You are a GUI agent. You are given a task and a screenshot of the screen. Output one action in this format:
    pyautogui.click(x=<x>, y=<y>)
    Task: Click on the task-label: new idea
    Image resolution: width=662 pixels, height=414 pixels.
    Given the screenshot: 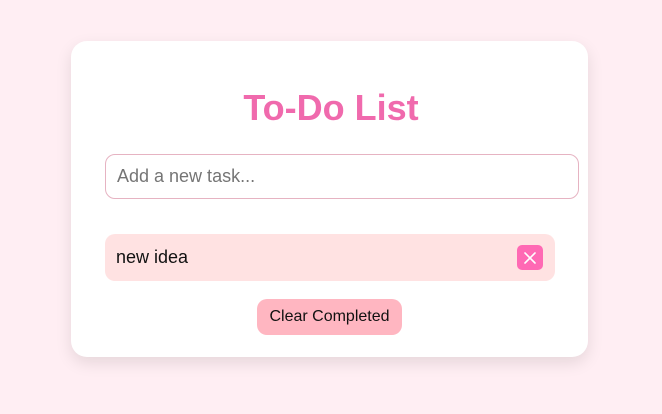 What is the action you would take?
    pyautogui.click(x=152, y=257)
    